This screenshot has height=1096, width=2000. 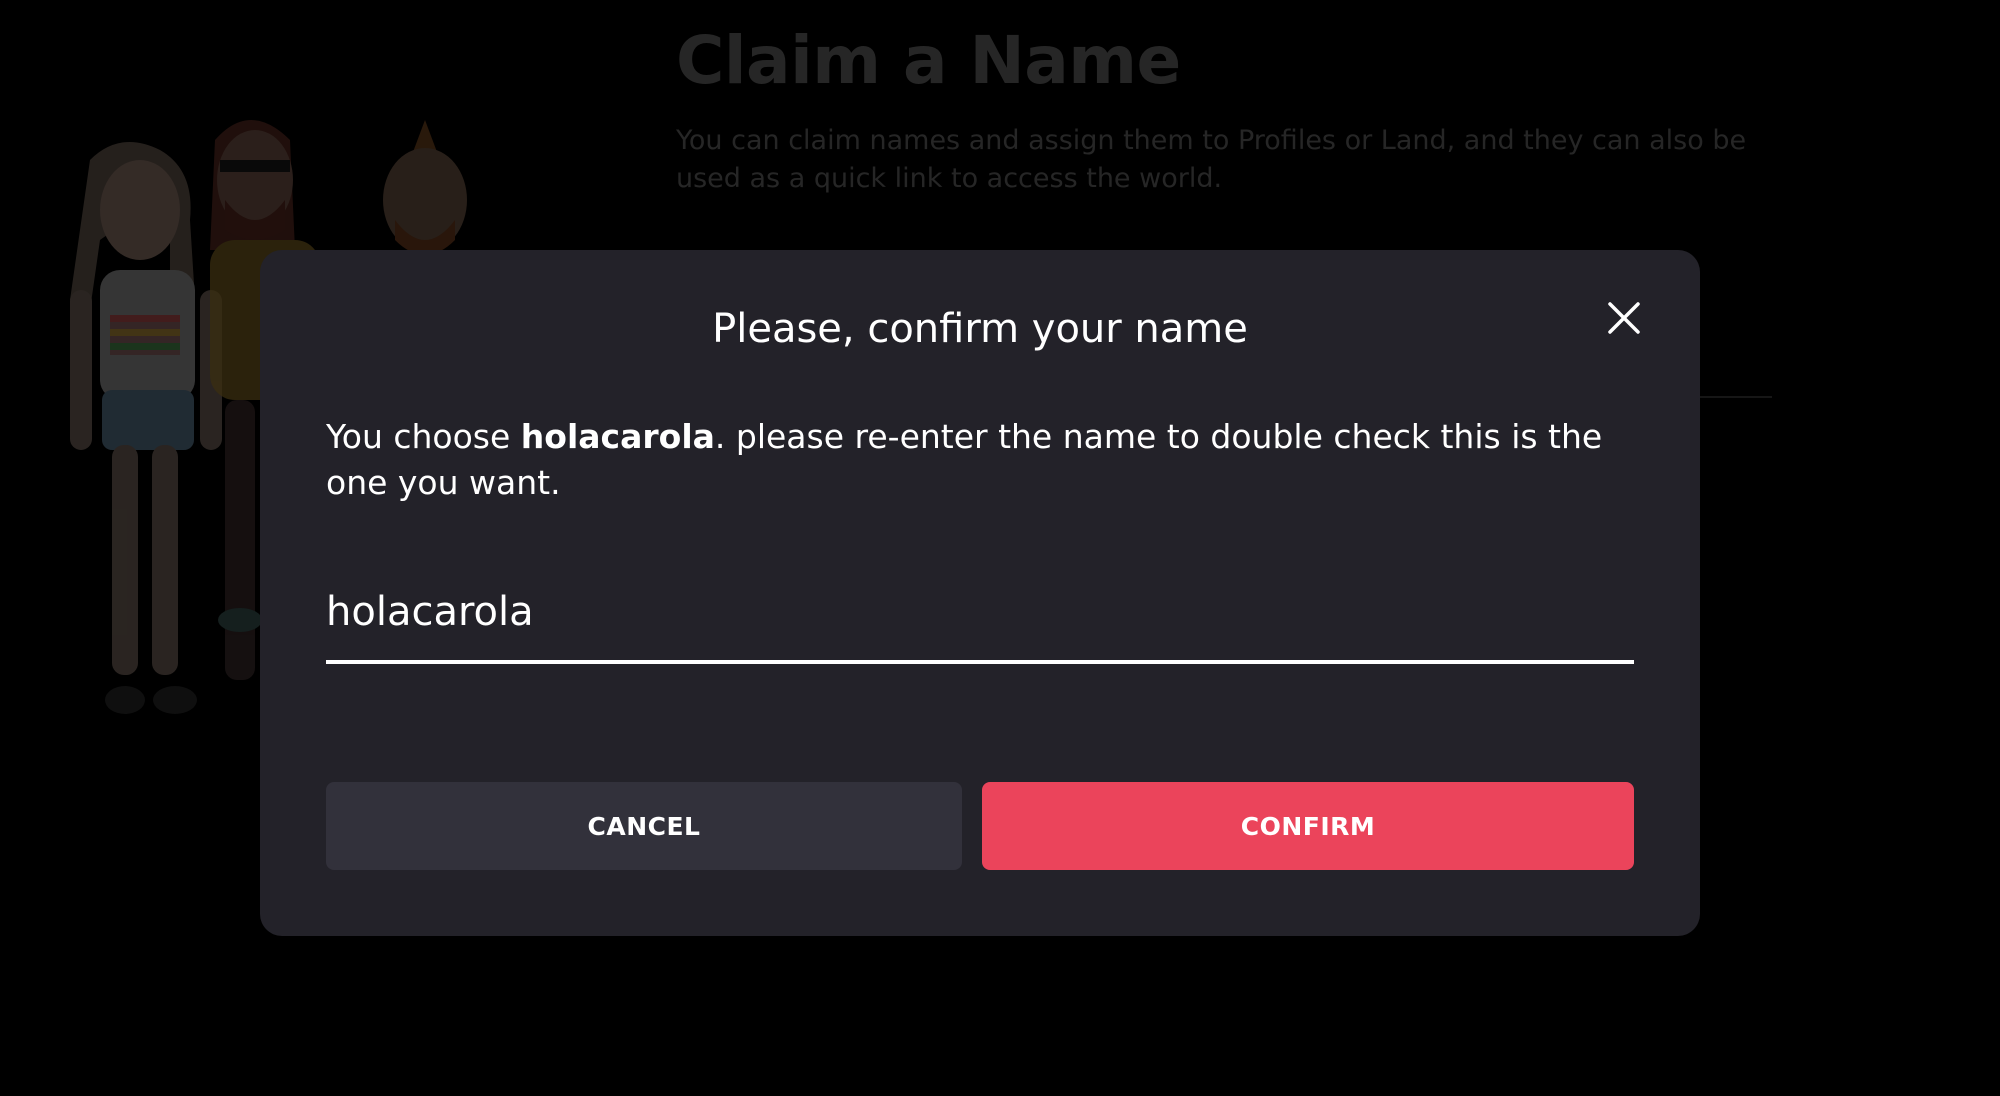 What do you see at coordinates (423, 436) in the screenshot?
I see `message-prefix: You choose` at bounding box center [423, 436].